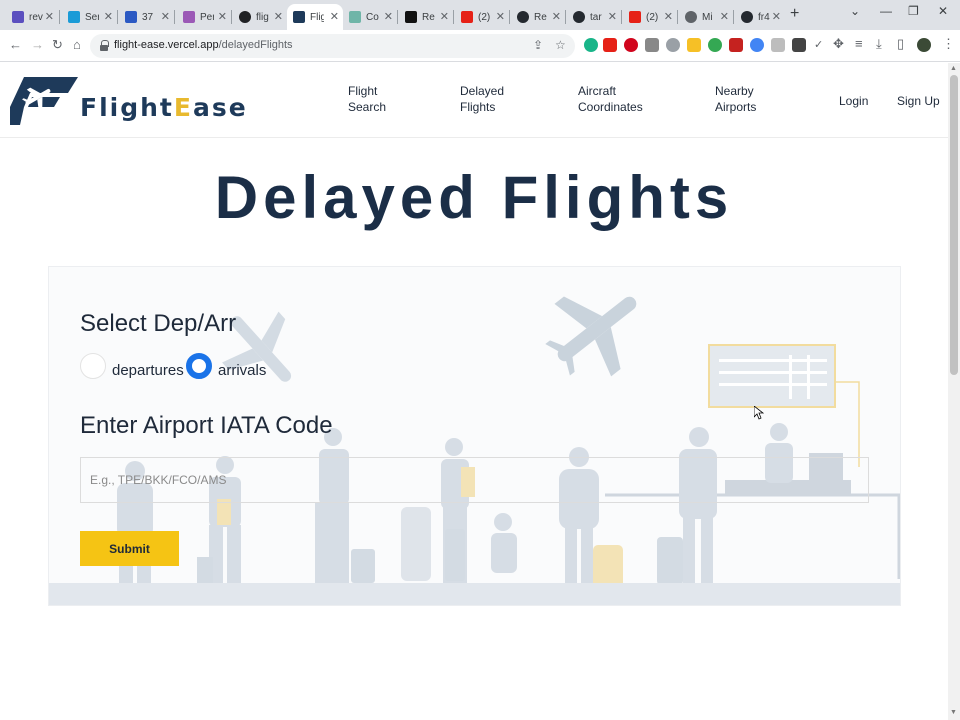 This screenshot has height=720, width=960. Describe the element at coordinates (164, 107) in the screenshot. I see `site-logo-text: FlightEase` at that location.